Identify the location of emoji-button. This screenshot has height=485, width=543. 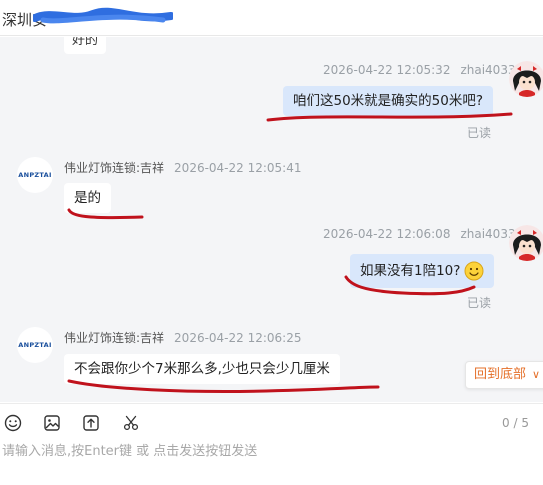
(13, 423).